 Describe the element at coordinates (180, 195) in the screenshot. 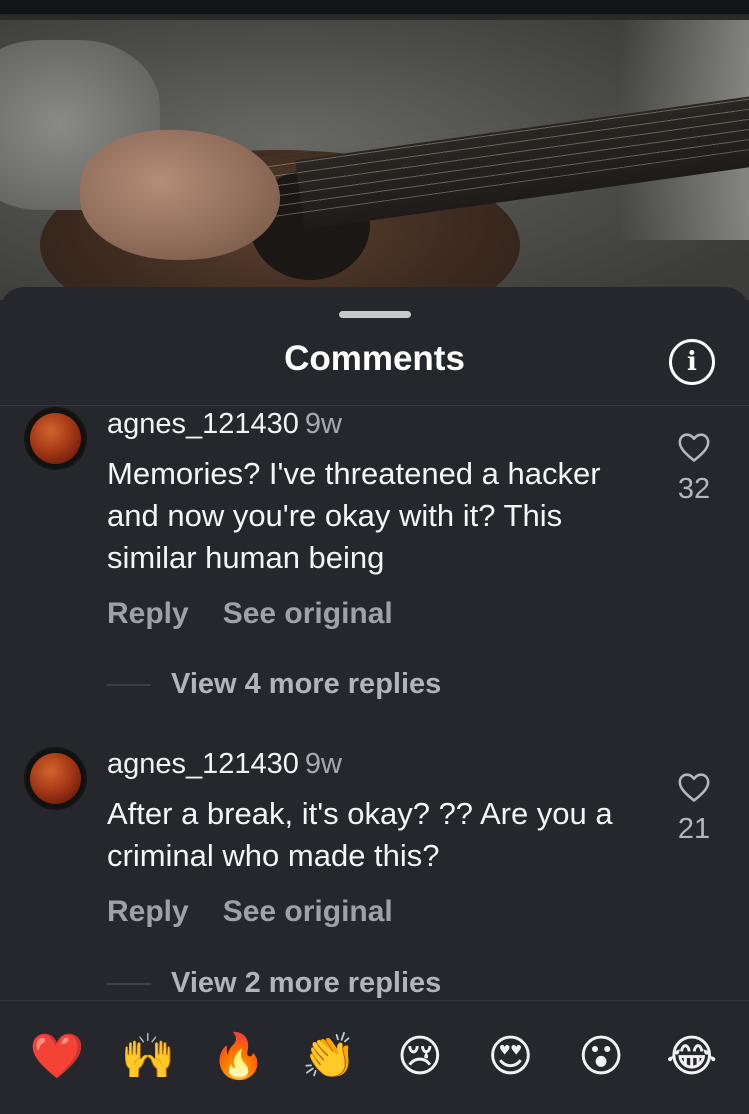

I see `hand-shape` at that location.